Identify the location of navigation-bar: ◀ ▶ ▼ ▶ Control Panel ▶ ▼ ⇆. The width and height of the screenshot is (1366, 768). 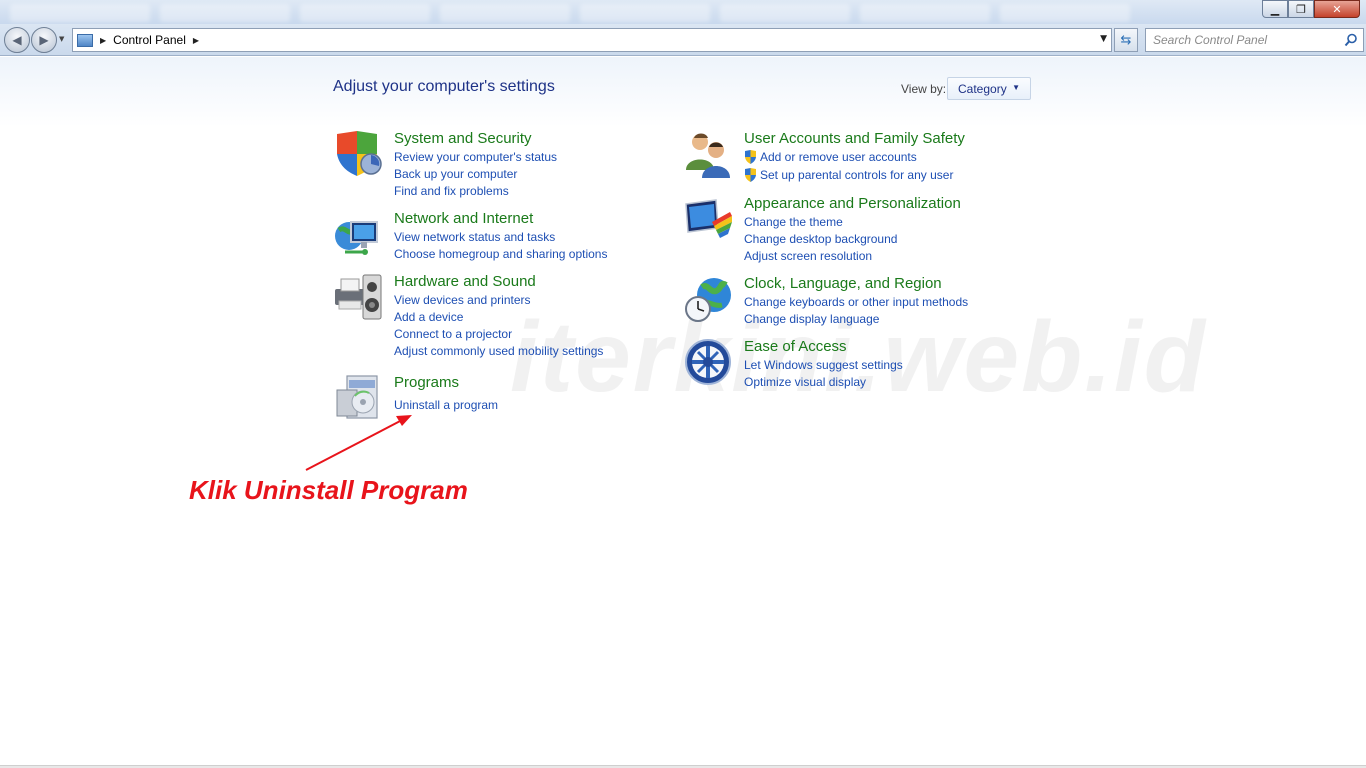
(683, 40).